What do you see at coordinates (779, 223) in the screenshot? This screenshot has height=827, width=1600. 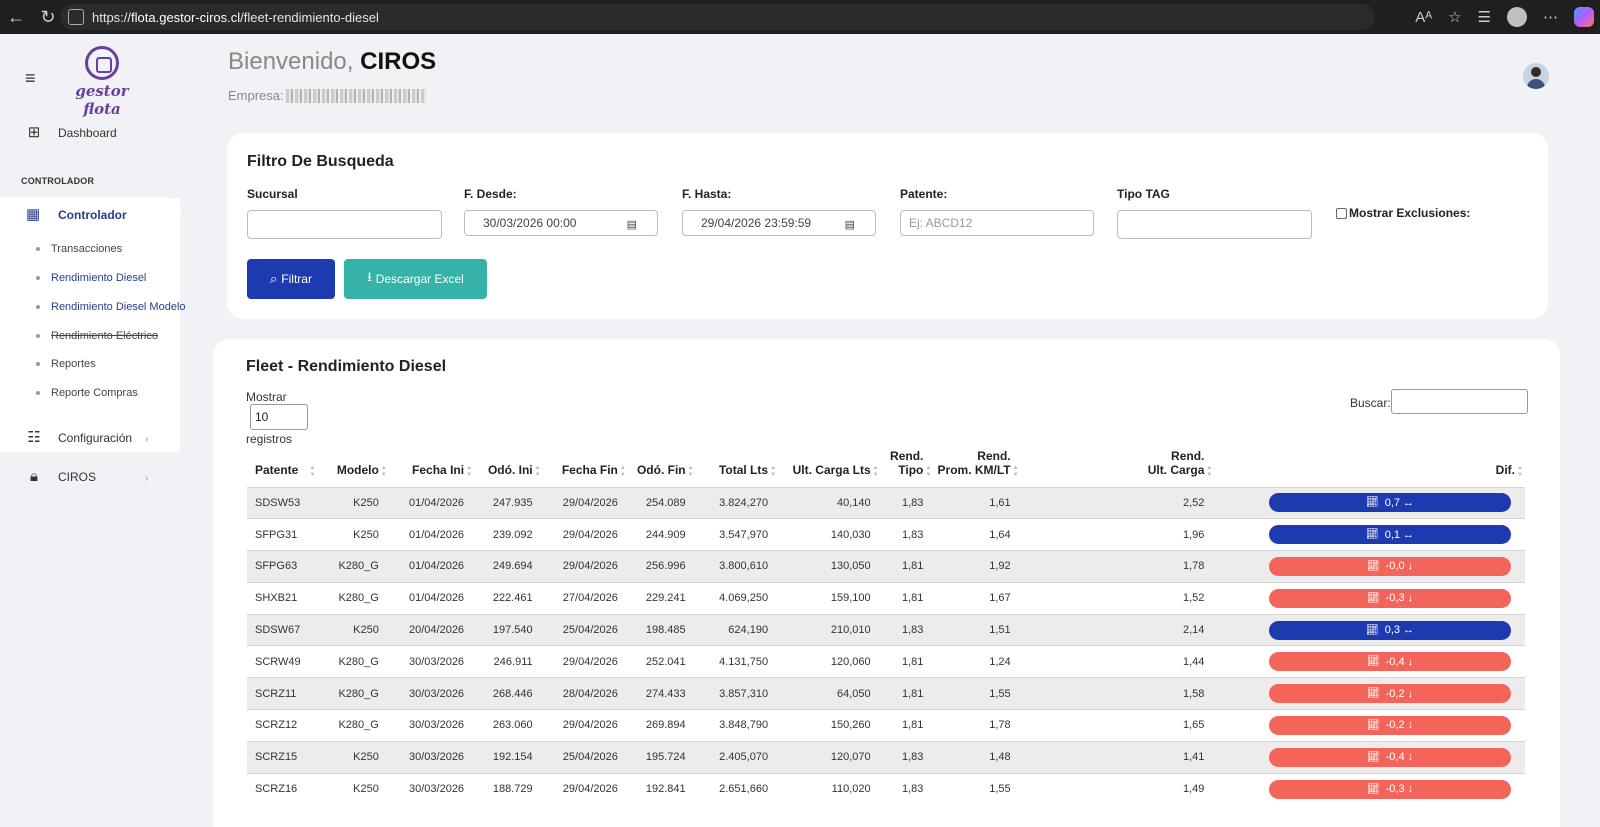 I see `hasta-input: 29/04/2026 23:59:59 ▤` at bounding box center [779, 223].